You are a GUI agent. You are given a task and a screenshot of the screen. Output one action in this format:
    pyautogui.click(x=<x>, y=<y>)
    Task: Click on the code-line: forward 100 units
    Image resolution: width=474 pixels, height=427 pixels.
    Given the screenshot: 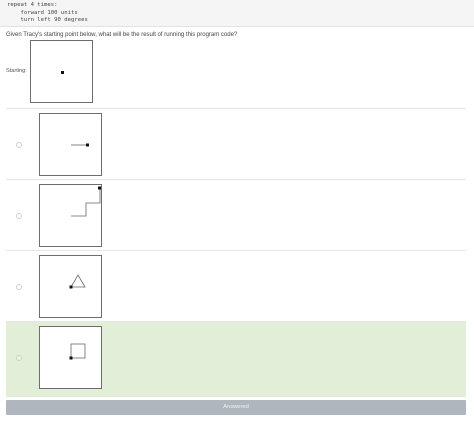 What is the action you would take?
    pyautogui.click(x=42, y=12)
    